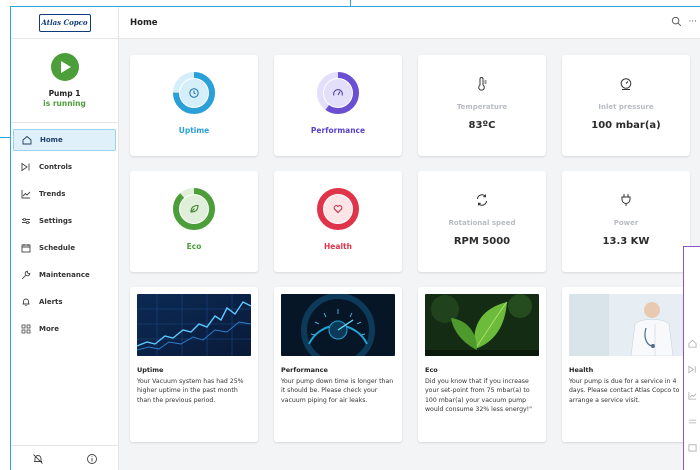 The height and width of the screenshot is (470, 700). I want to click on sidebar-item-label: Settings, so click(56, 221).